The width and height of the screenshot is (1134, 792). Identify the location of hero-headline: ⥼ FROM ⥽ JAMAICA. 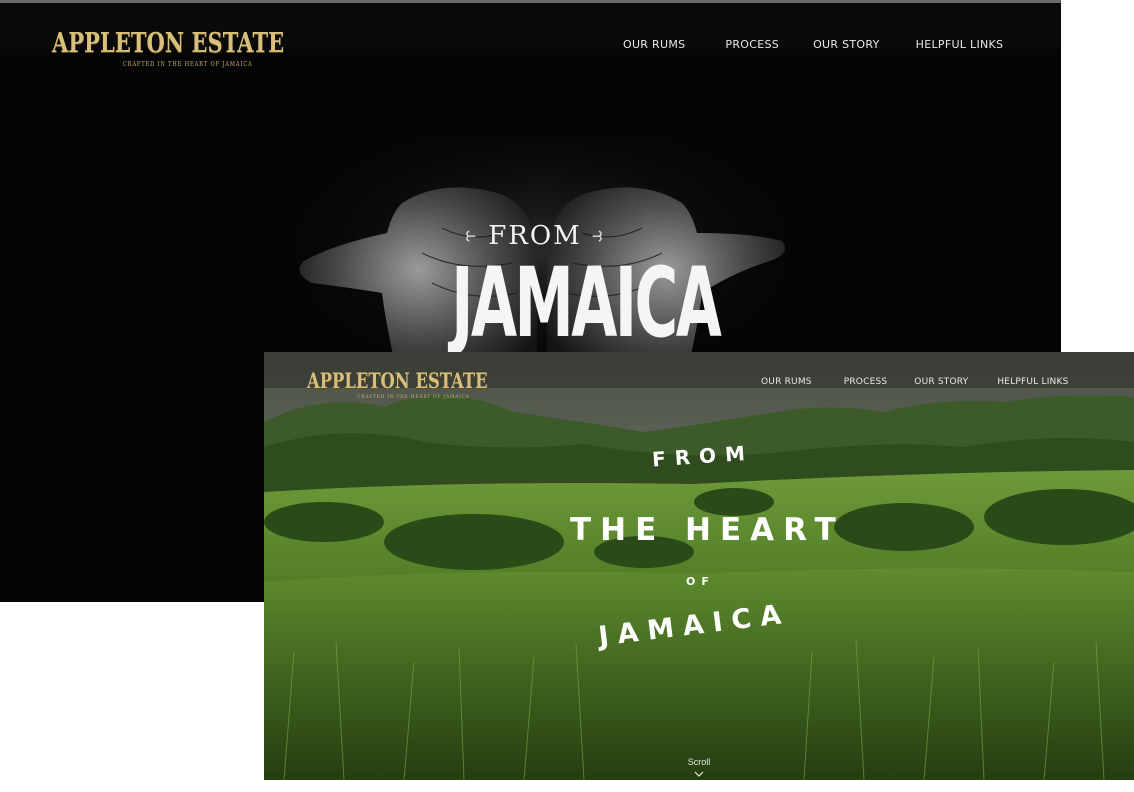
(561, 290).